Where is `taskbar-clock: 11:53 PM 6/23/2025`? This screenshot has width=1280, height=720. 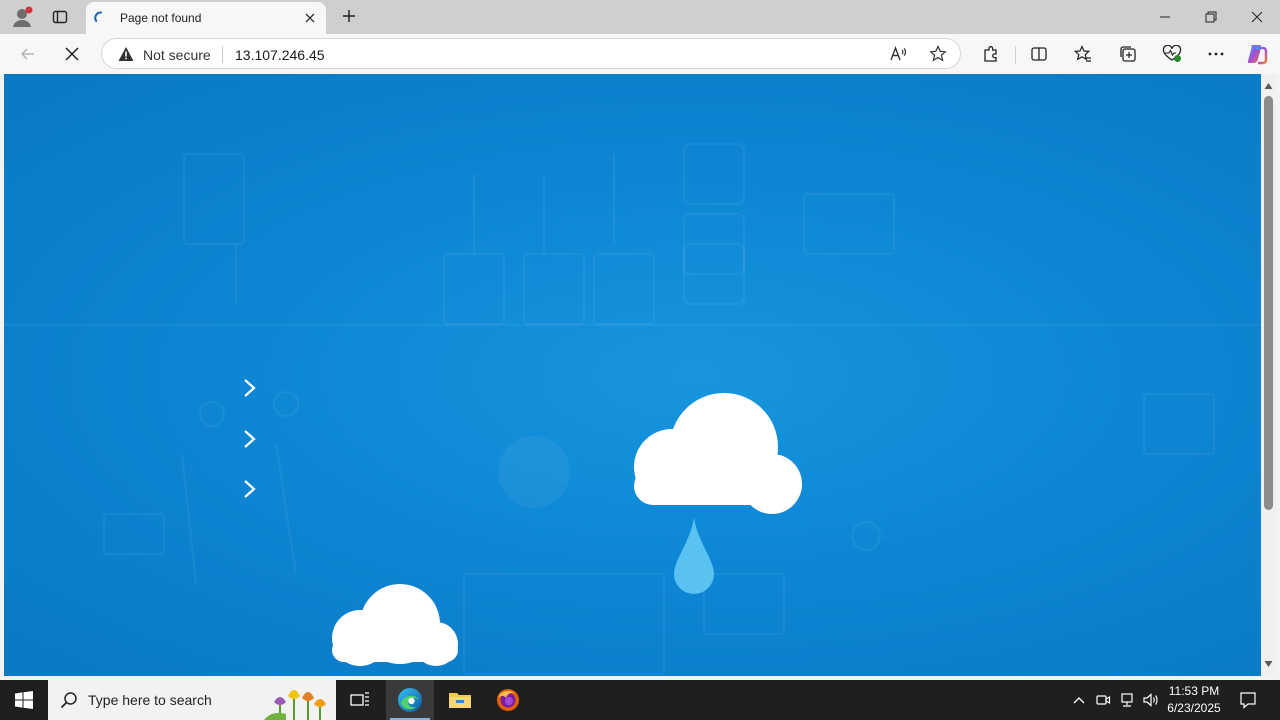
taskbar-clock: 11:53 PM 6/23/2025 is located at coordinates (1194, 700).